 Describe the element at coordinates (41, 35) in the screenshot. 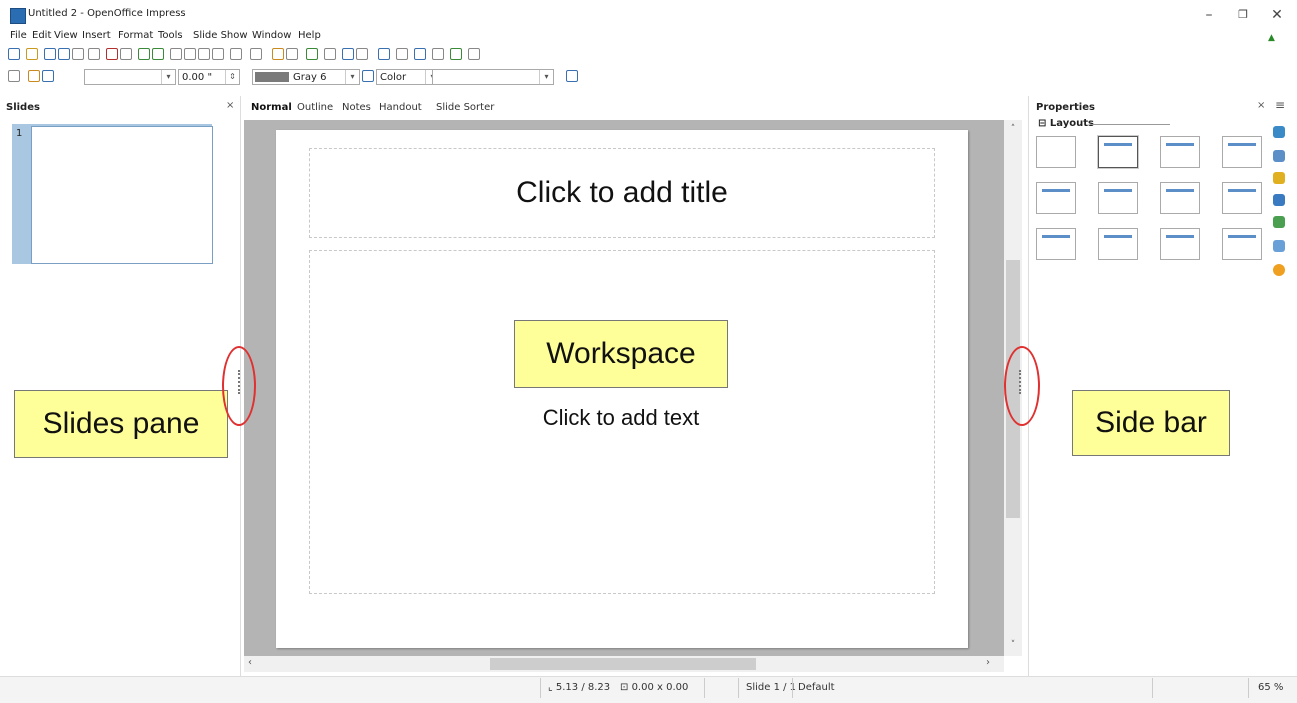

I see `menu-edit: Edit` at that location.